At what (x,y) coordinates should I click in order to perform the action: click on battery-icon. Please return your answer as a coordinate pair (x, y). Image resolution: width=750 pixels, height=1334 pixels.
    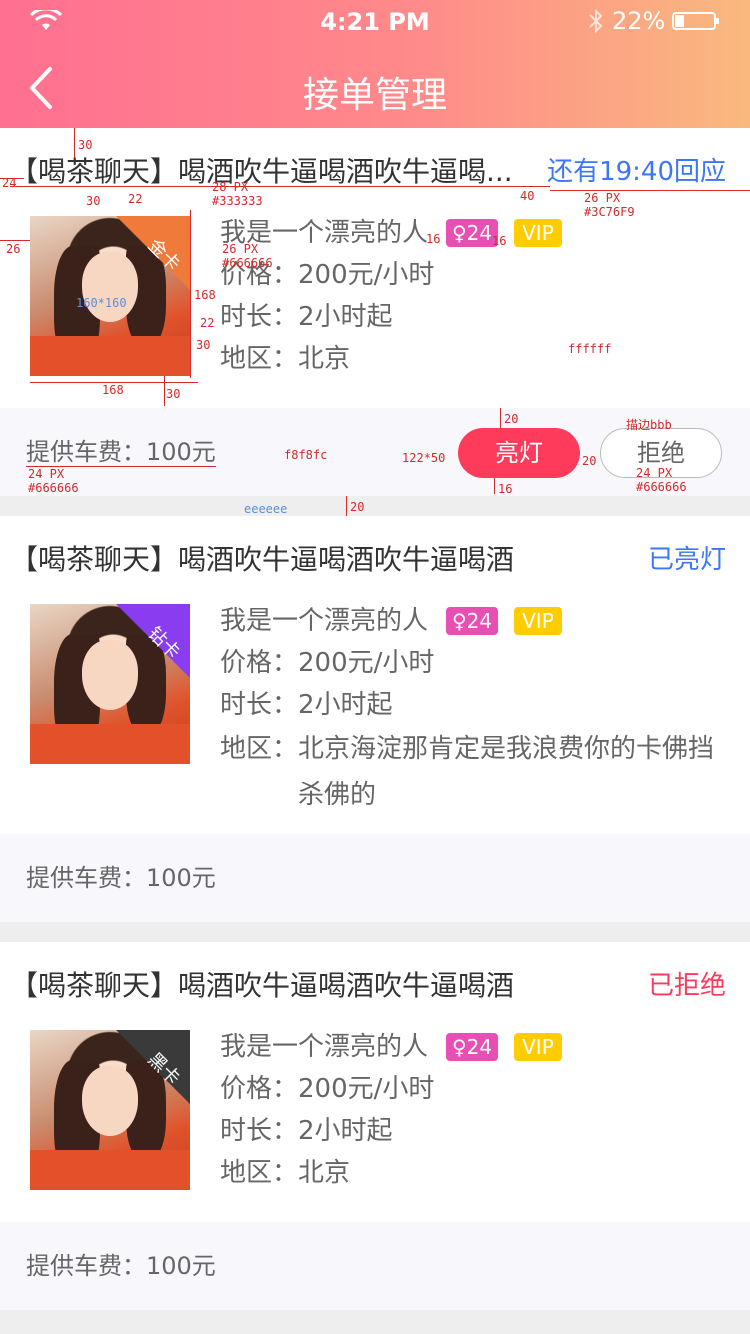
    Looking at the image, I should click on (695, 21).